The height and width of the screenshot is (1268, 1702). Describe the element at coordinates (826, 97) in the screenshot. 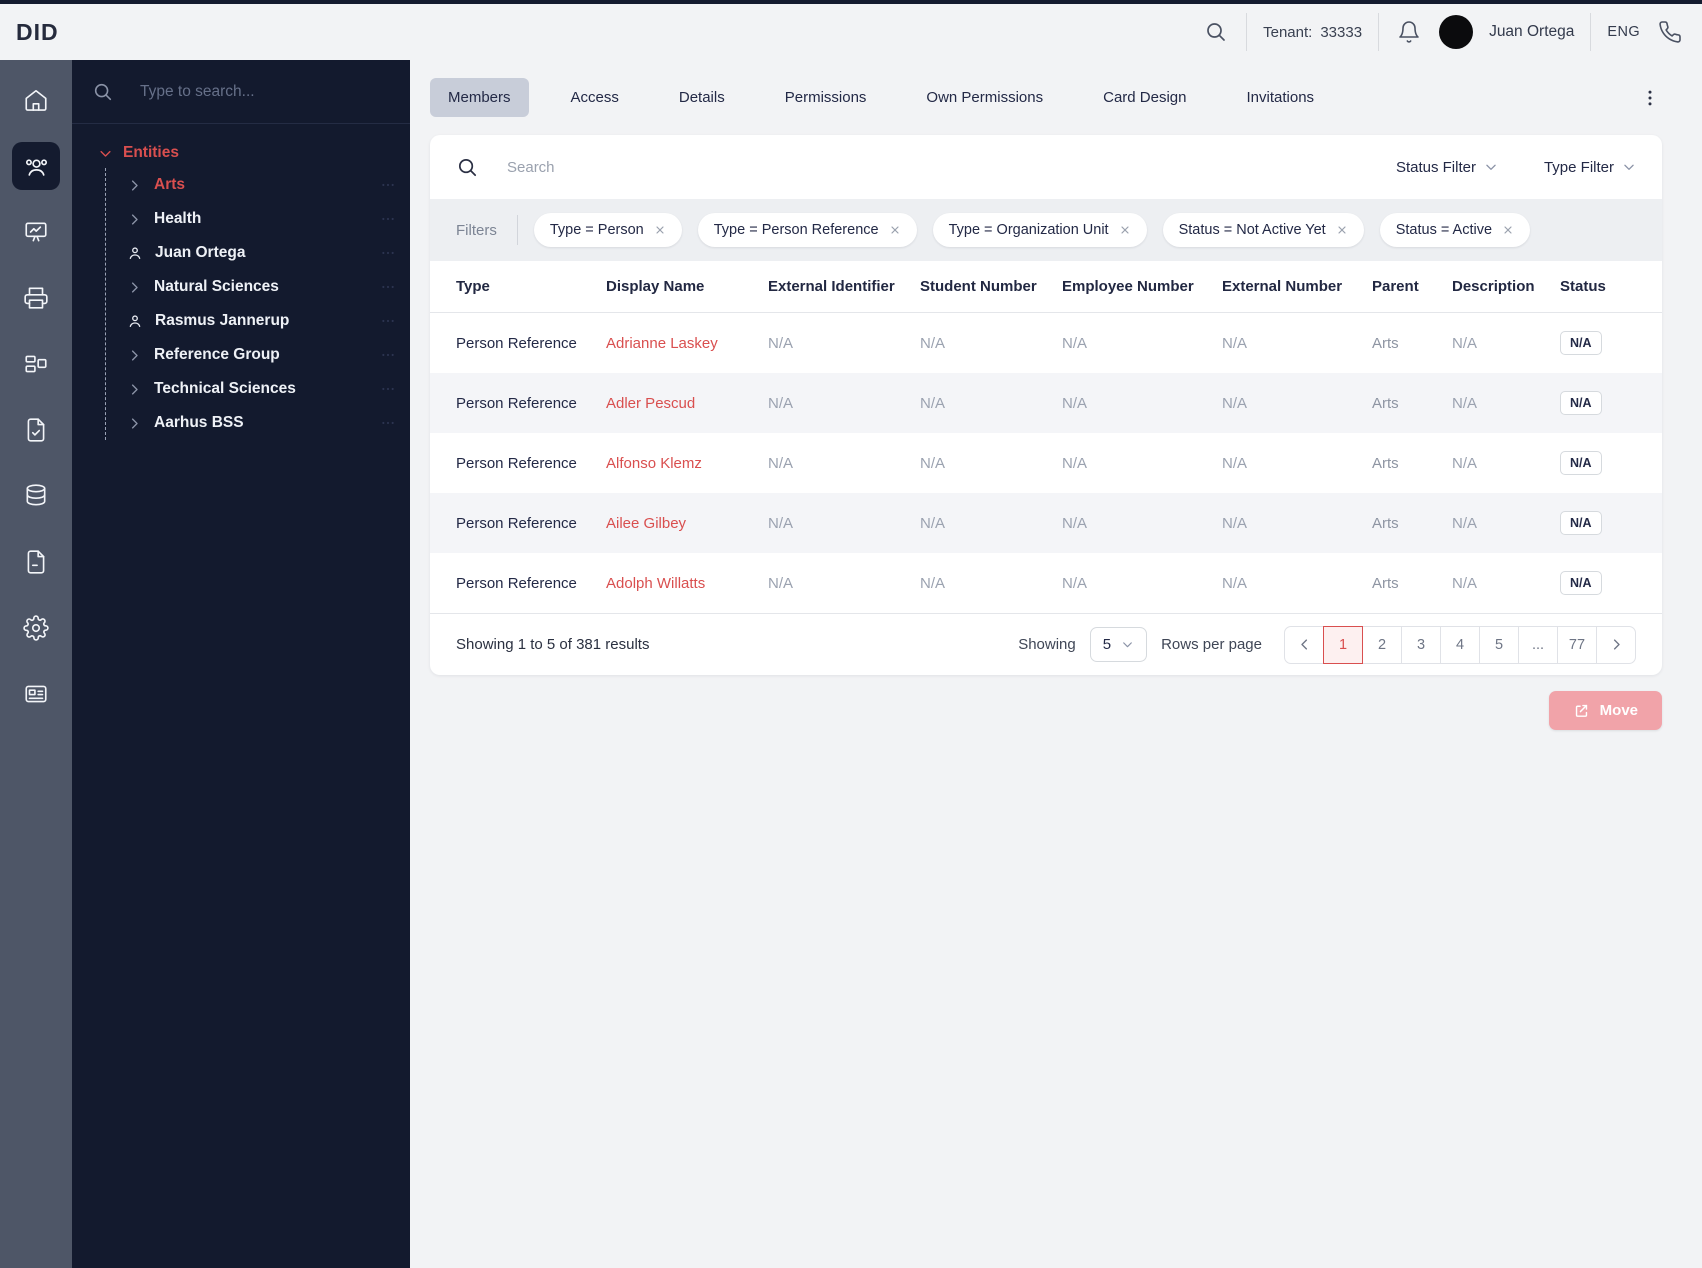

I see `tab-permissions: Permissions` at that location.